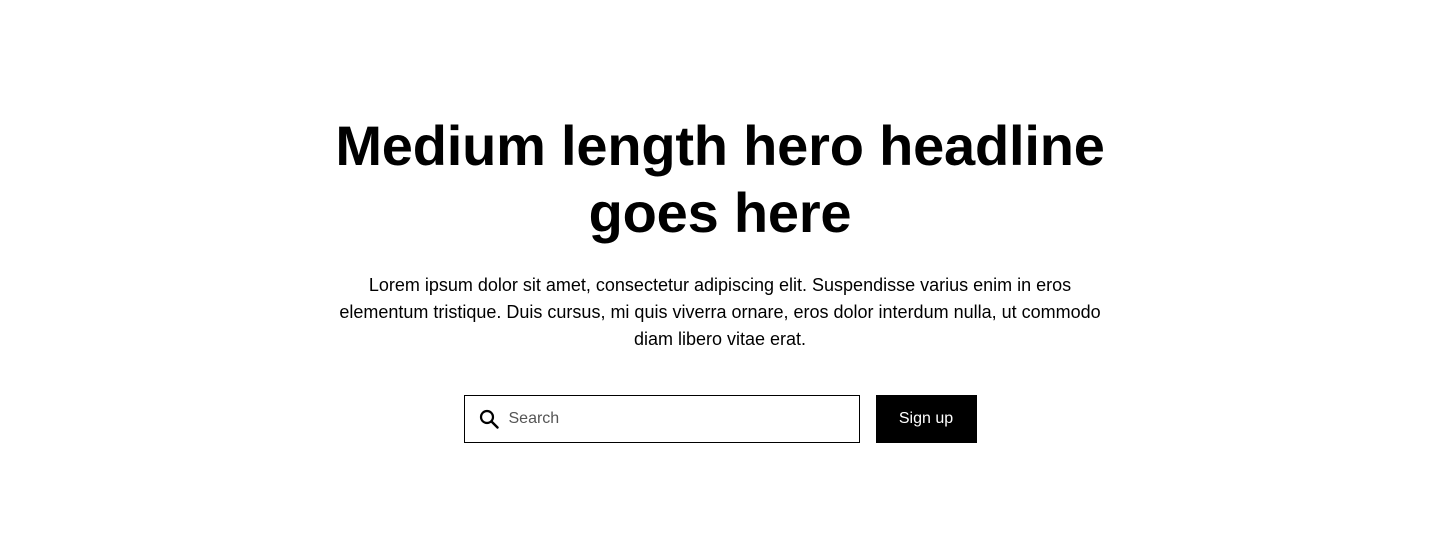 This screenshot has width=1440, height=551. What do you see at coordinates (678, 419) in the screenshot?
I see `search-input` at bounding box center [678, 419].